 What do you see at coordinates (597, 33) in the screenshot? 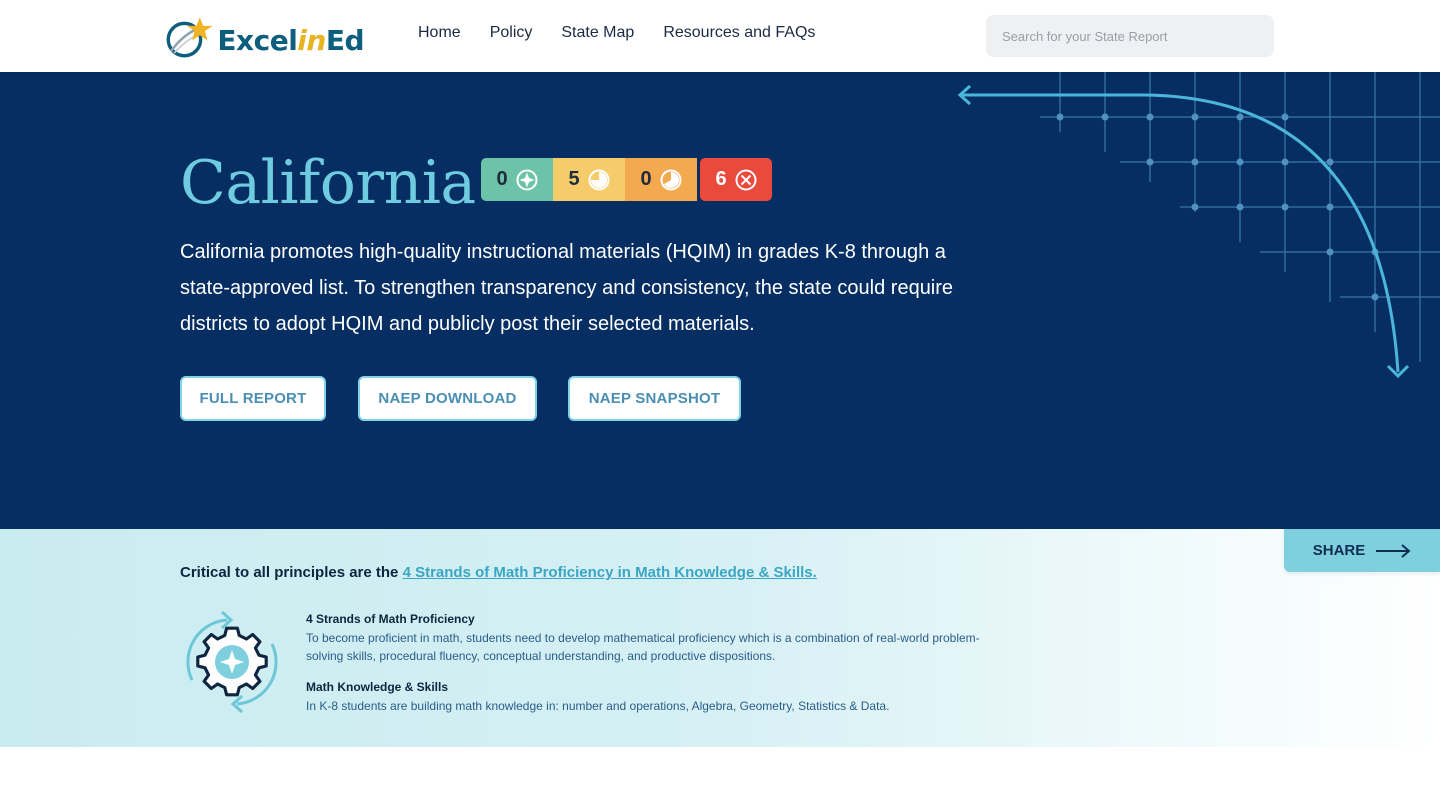
I see `nav-state-map: State Map` at bounding box center [597, 33].